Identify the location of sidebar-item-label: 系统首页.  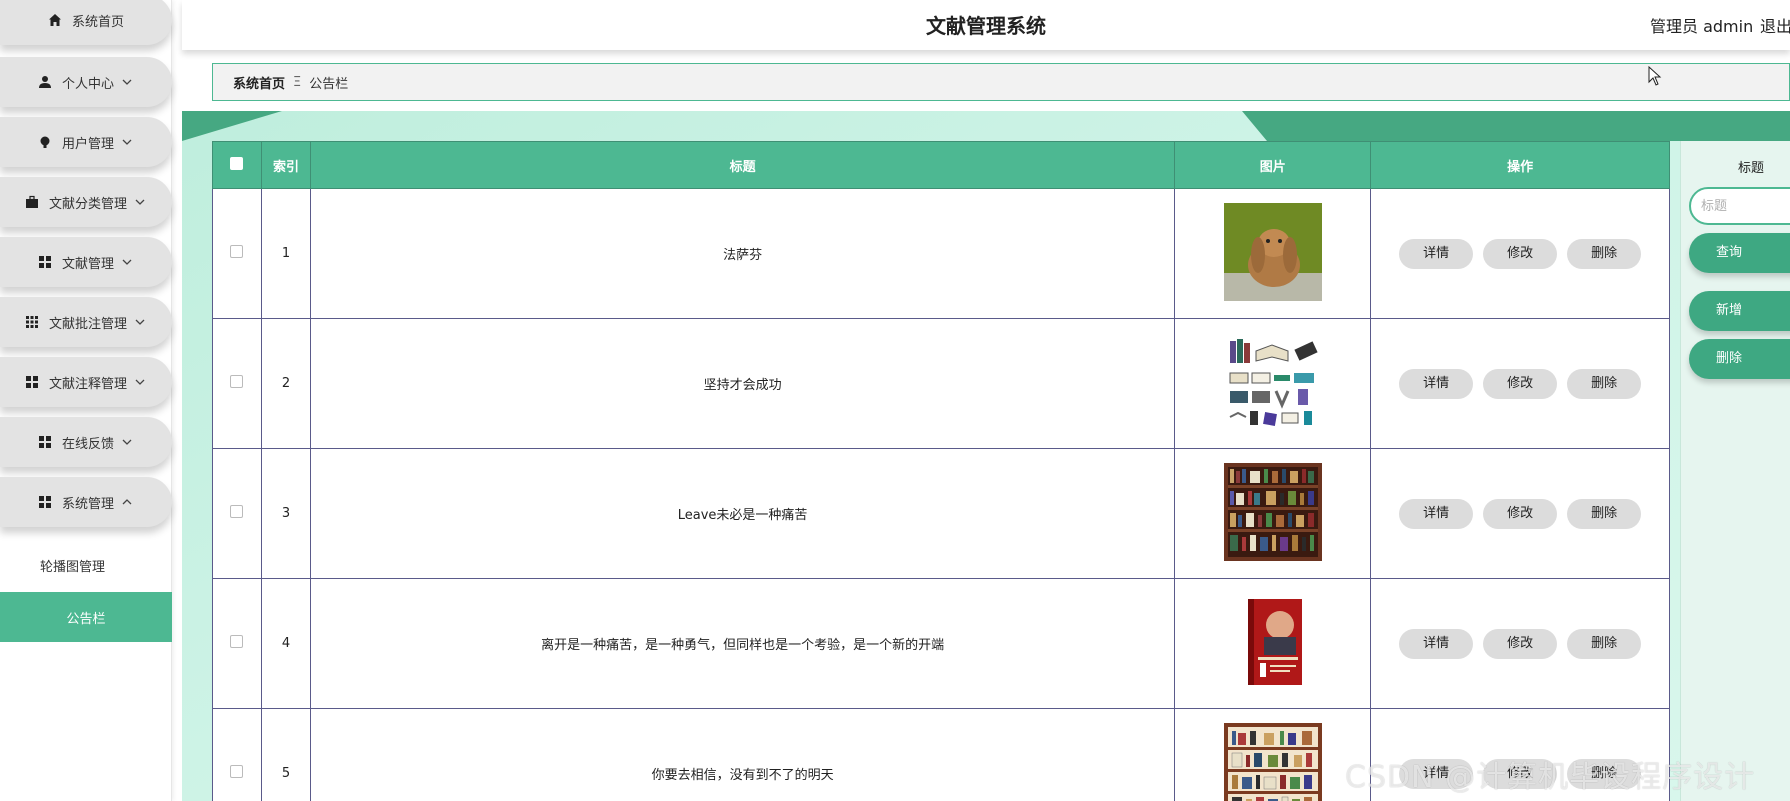
(97, 22).